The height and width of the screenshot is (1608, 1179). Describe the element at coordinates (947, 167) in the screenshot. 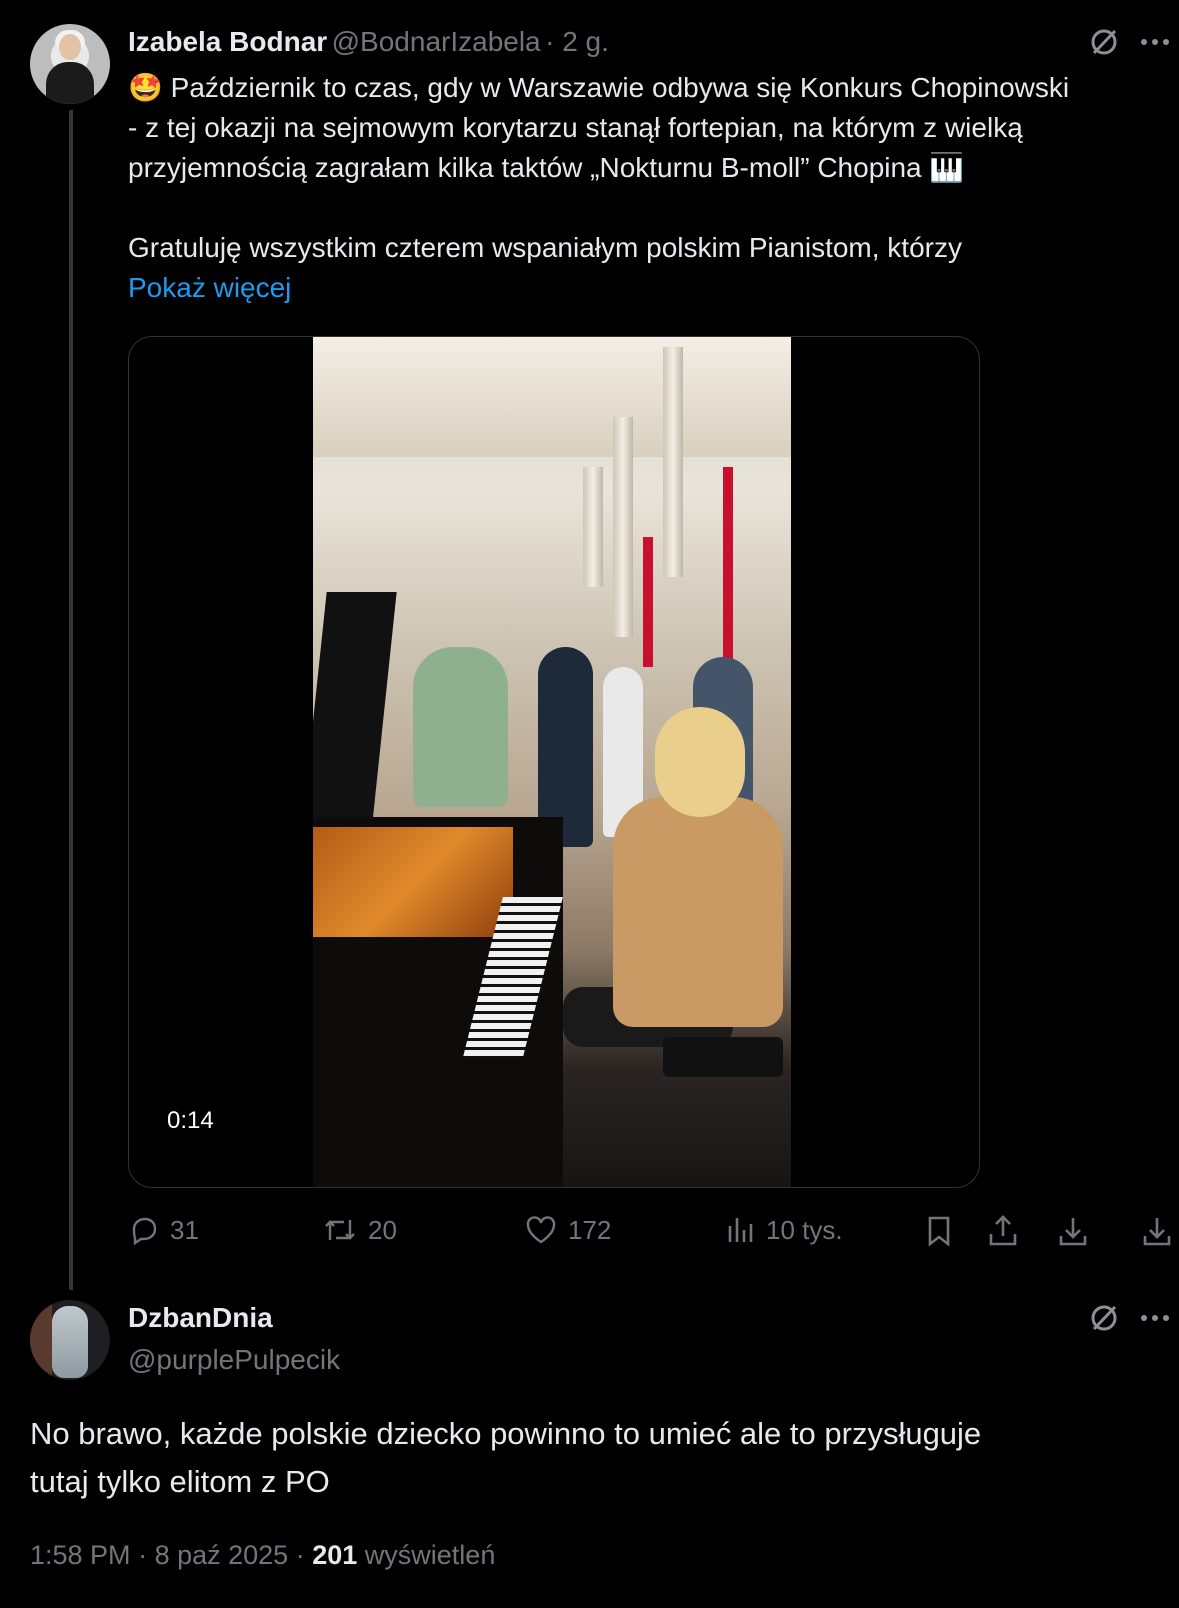

I see `piano-emoji: 🎹` at that location.